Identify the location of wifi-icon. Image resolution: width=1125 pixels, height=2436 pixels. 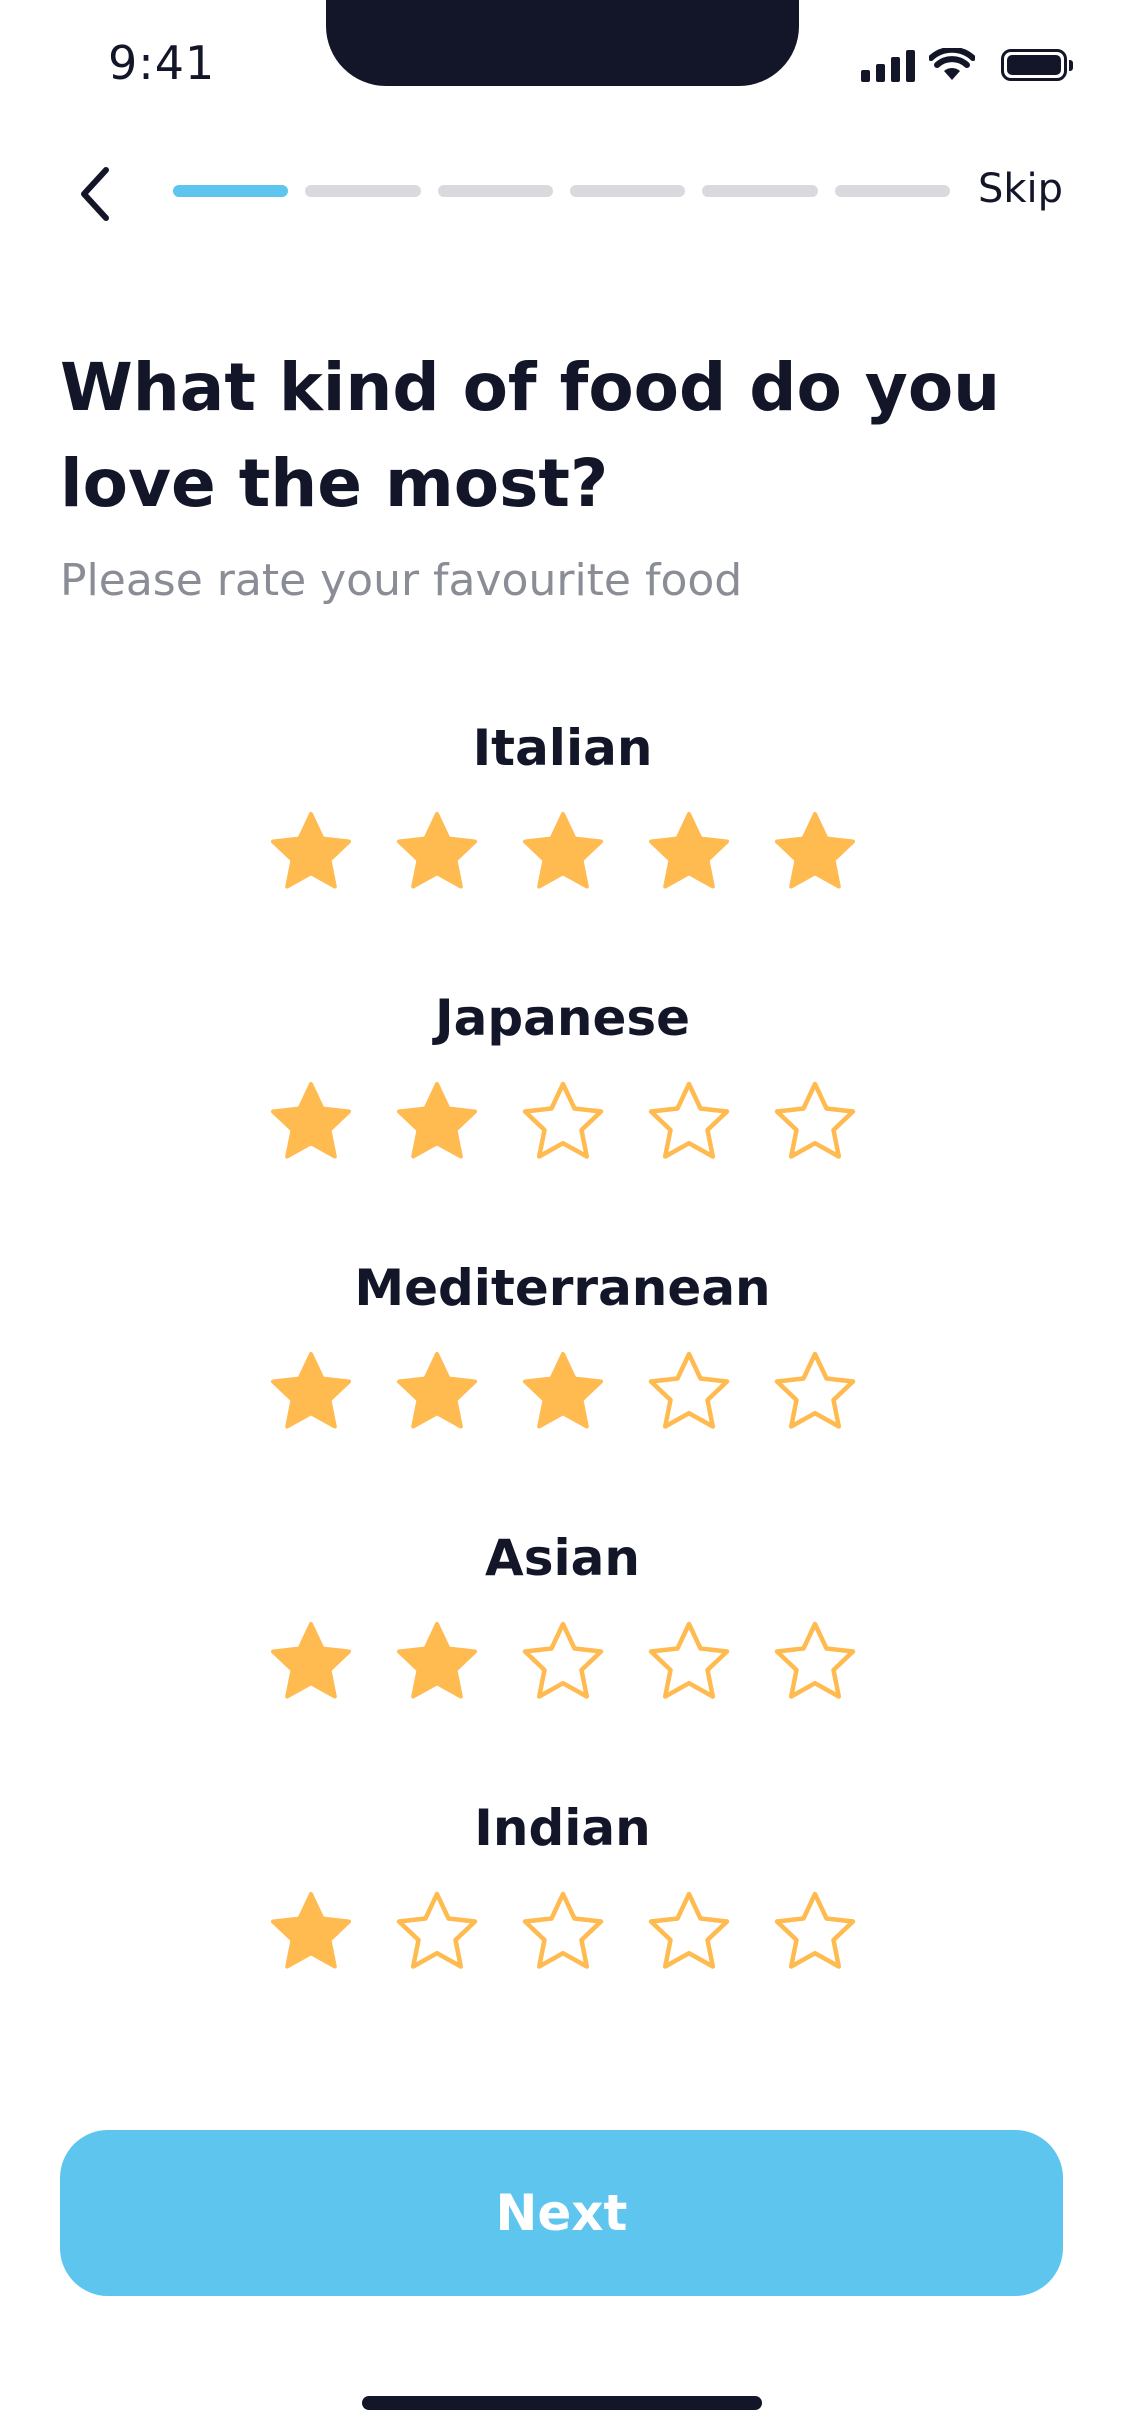
(952, 64).